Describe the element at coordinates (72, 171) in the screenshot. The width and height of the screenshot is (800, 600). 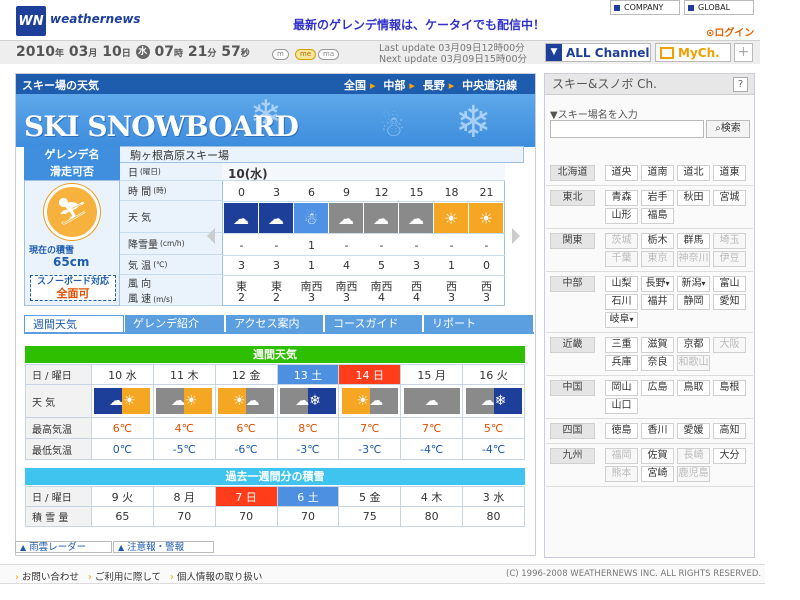
I see `status-label: 滑走可否` at that location.